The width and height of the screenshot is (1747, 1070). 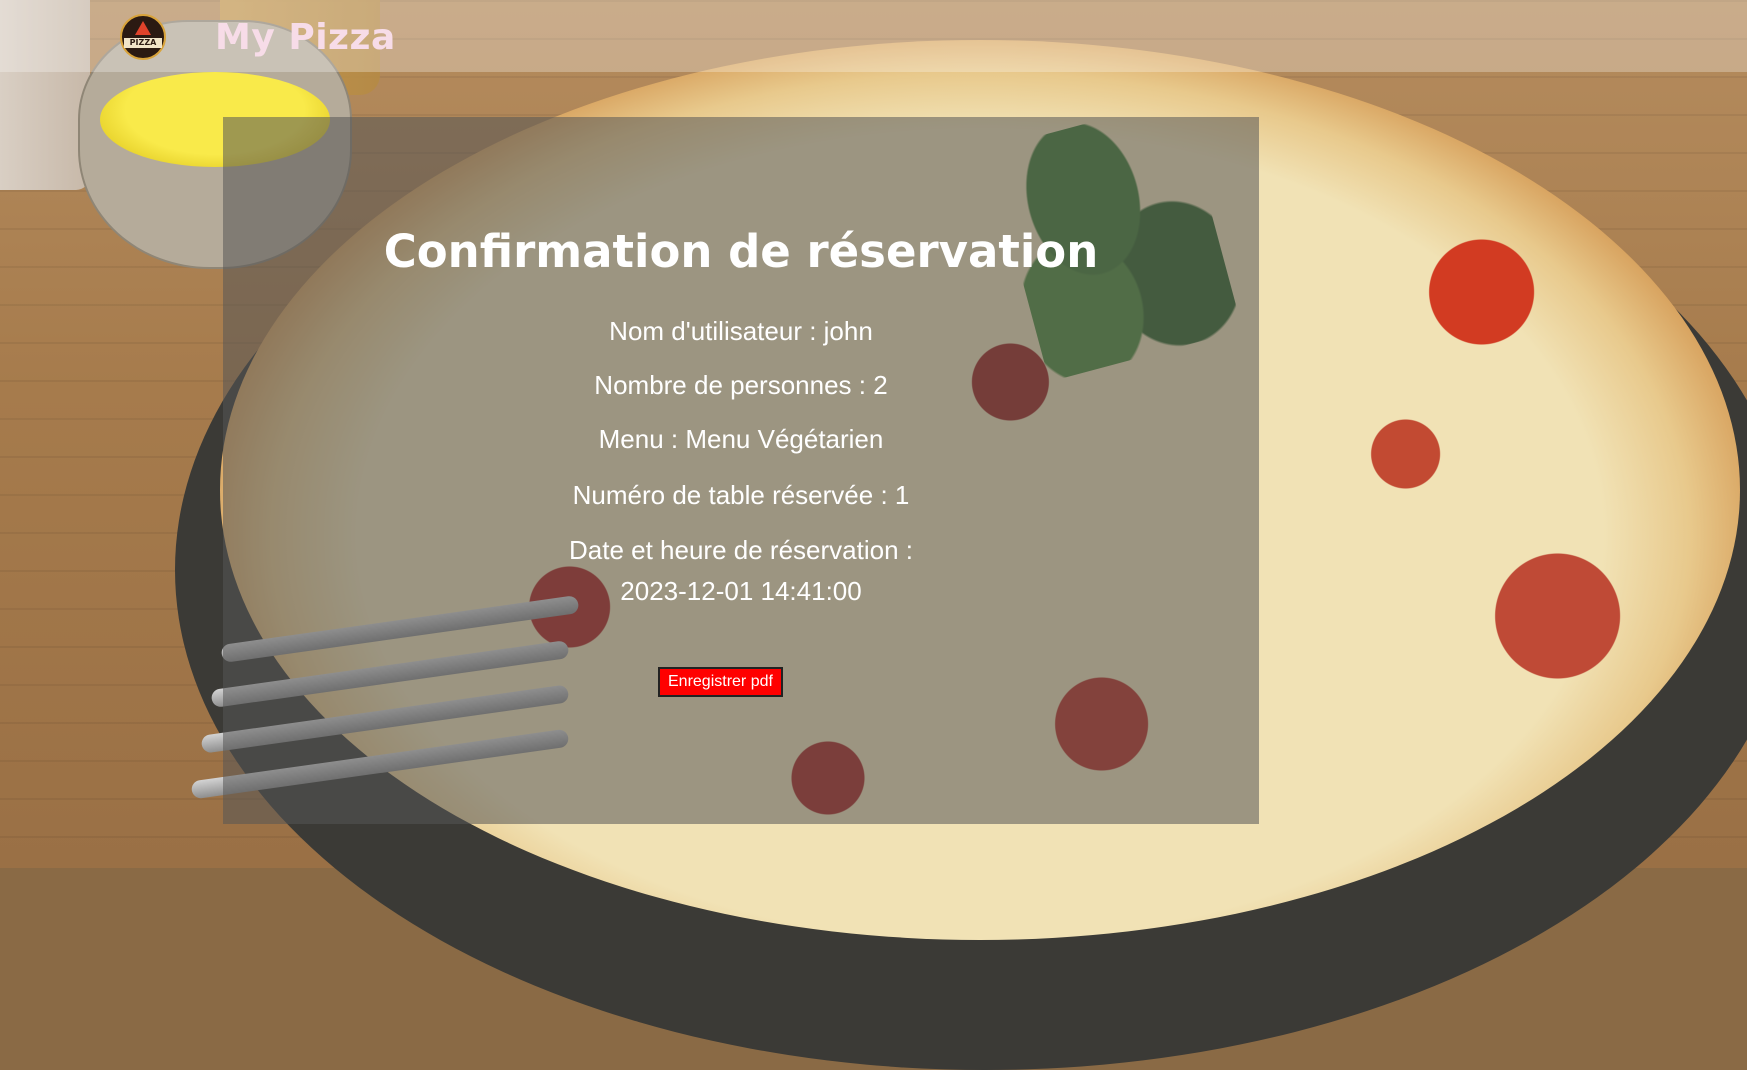 I want to click on datetime-value: 2023-12-01 14:41:00, so click(x=741, y=591).